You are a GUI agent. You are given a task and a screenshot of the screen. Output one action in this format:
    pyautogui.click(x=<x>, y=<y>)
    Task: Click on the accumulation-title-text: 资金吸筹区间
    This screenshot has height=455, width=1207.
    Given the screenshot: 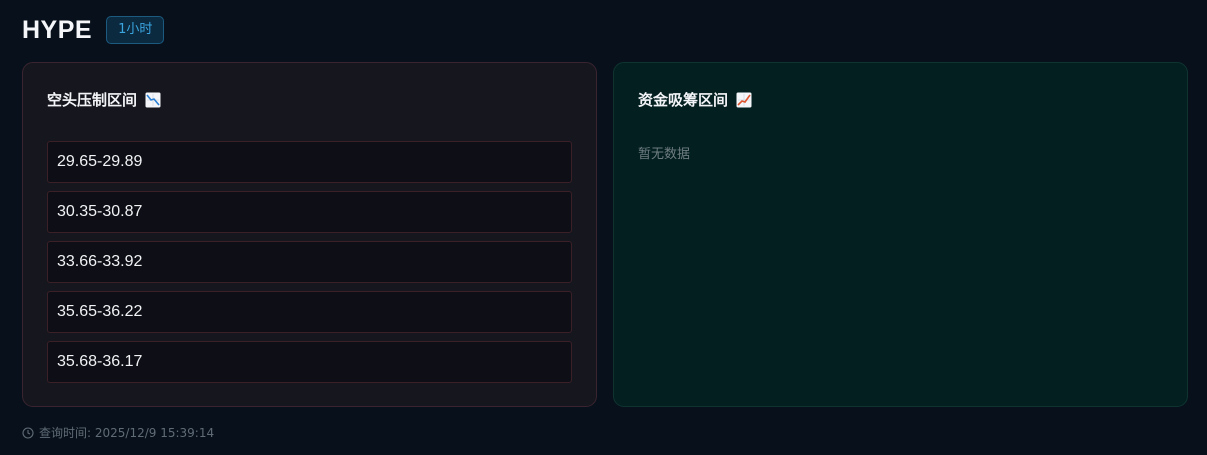 What is the action you would take?
    pyautogui.click(x=683, y=100)
    